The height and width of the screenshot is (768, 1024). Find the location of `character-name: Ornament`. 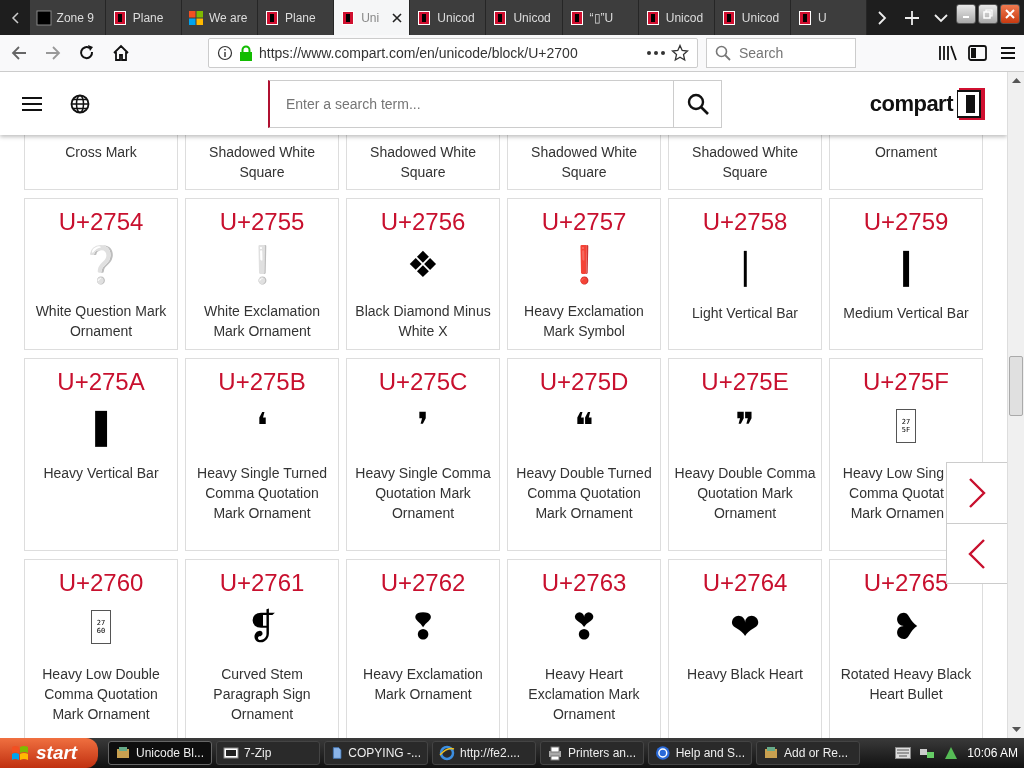

character-name: Ornament is located at coordinates (906, 152).